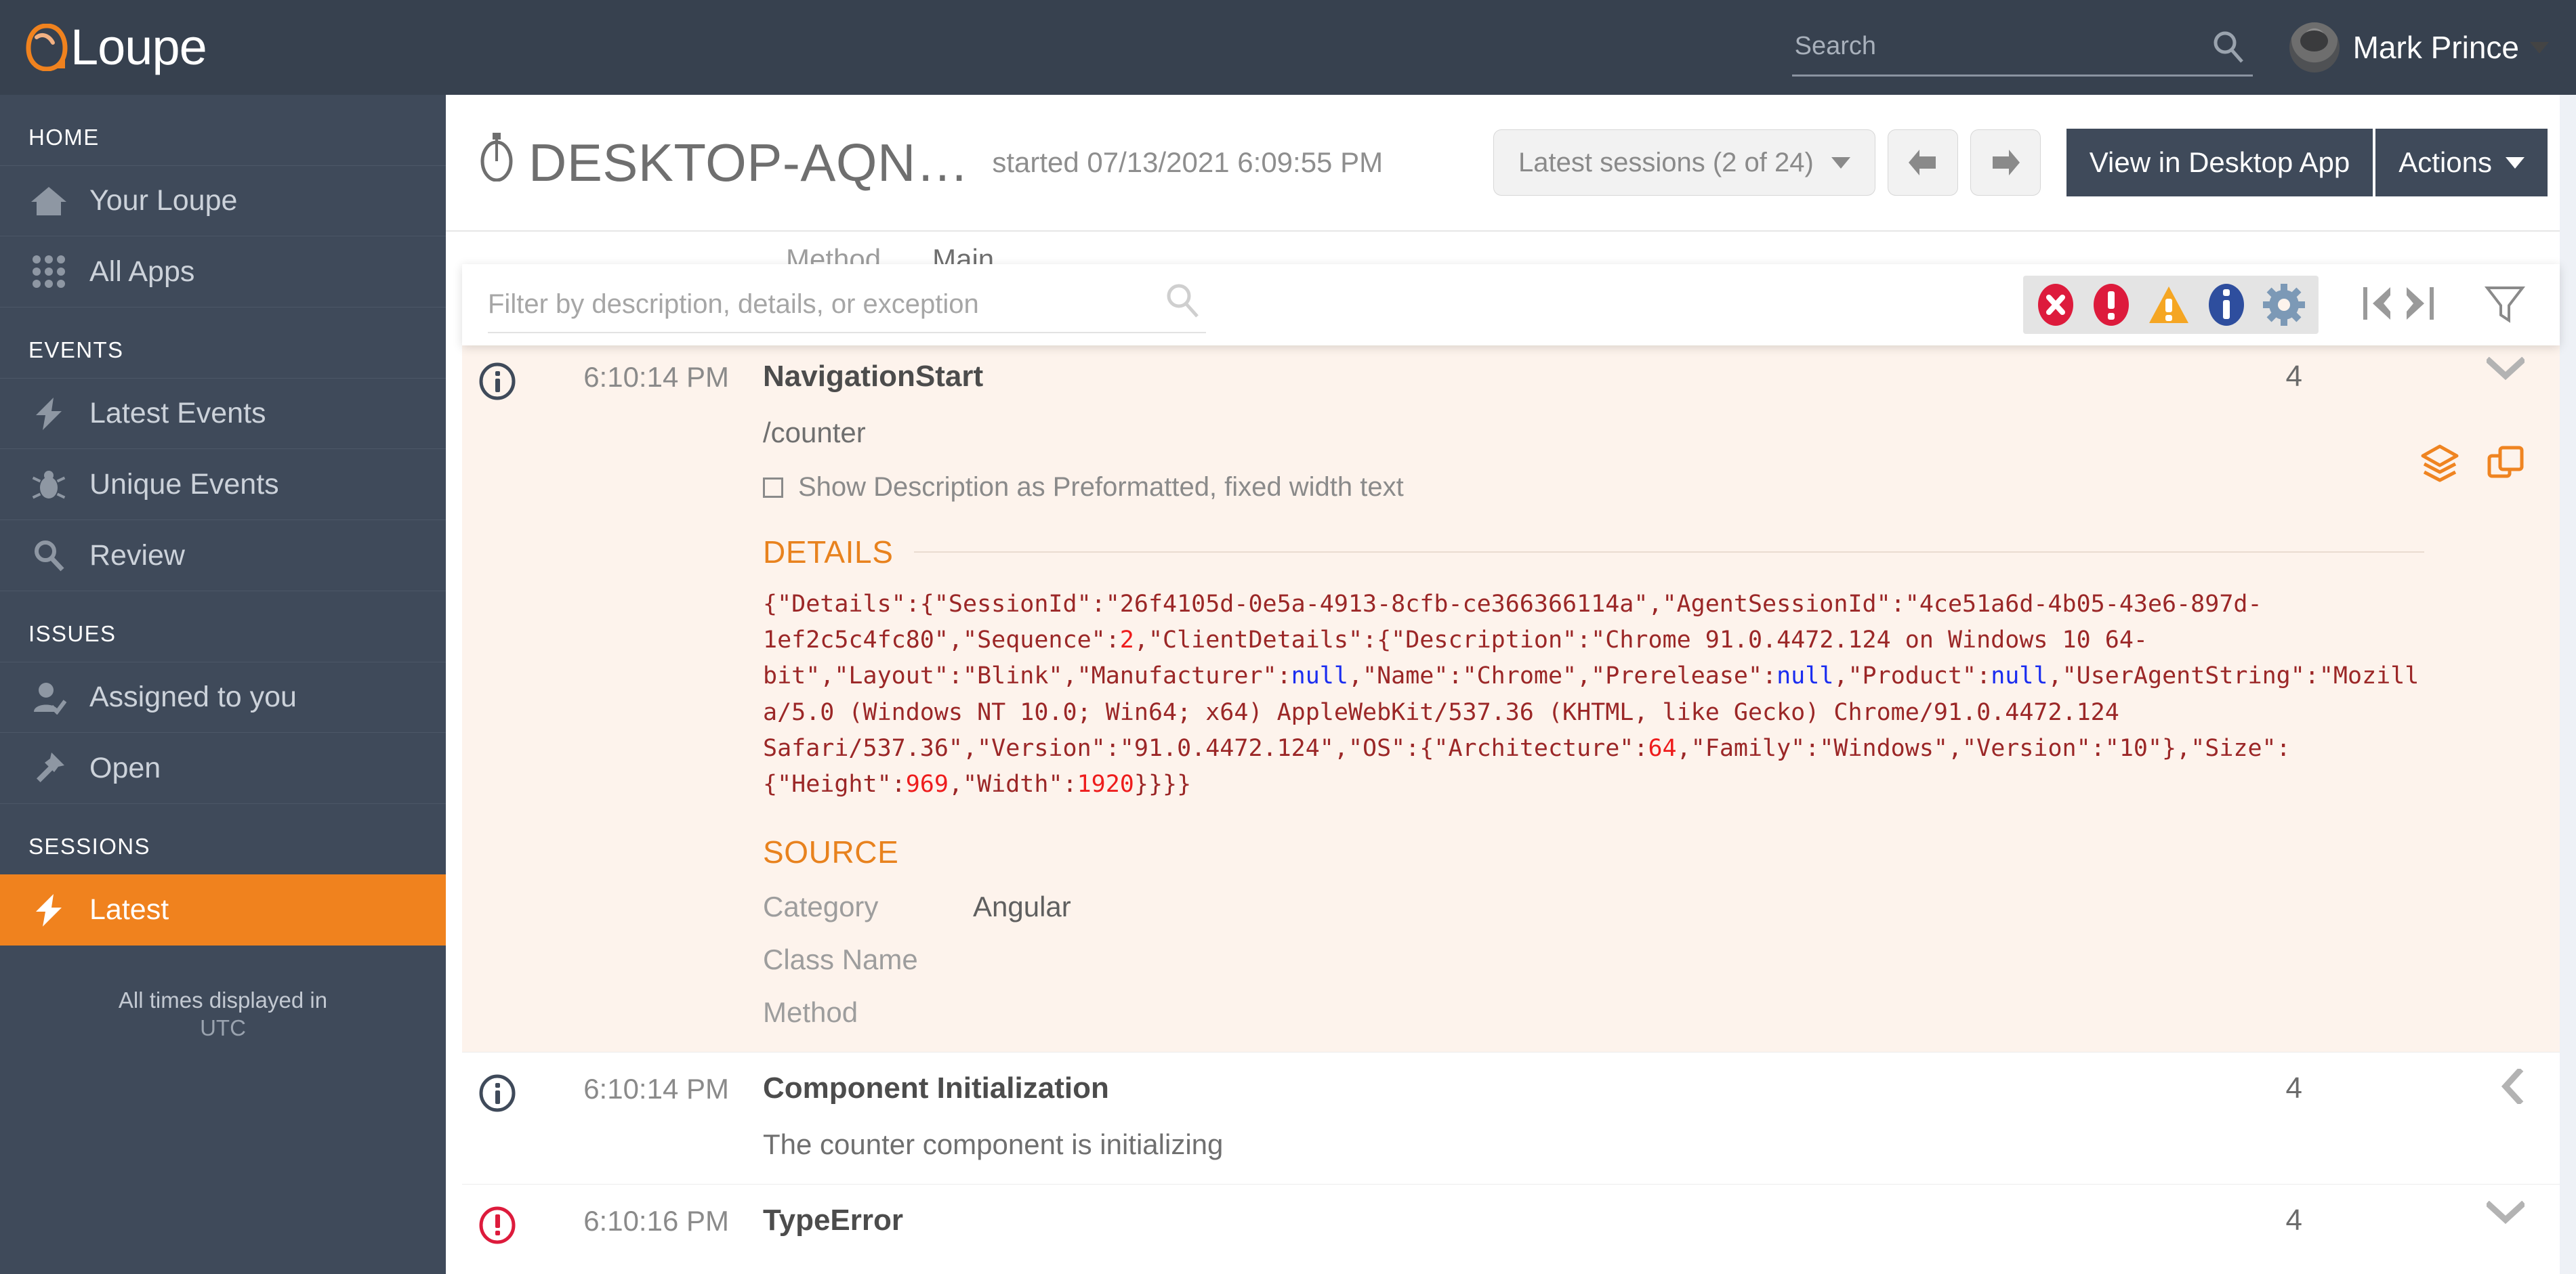 This screenshot has height=1274, width=2576. Describe the element at coordinates (1981, 46) in the screenshot. I see `search-input` at that location.